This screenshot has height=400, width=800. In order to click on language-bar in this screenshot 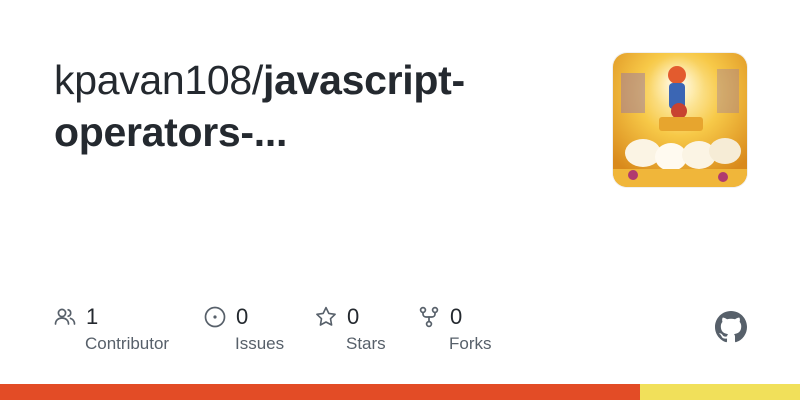, I will do `click(400, 392)`.